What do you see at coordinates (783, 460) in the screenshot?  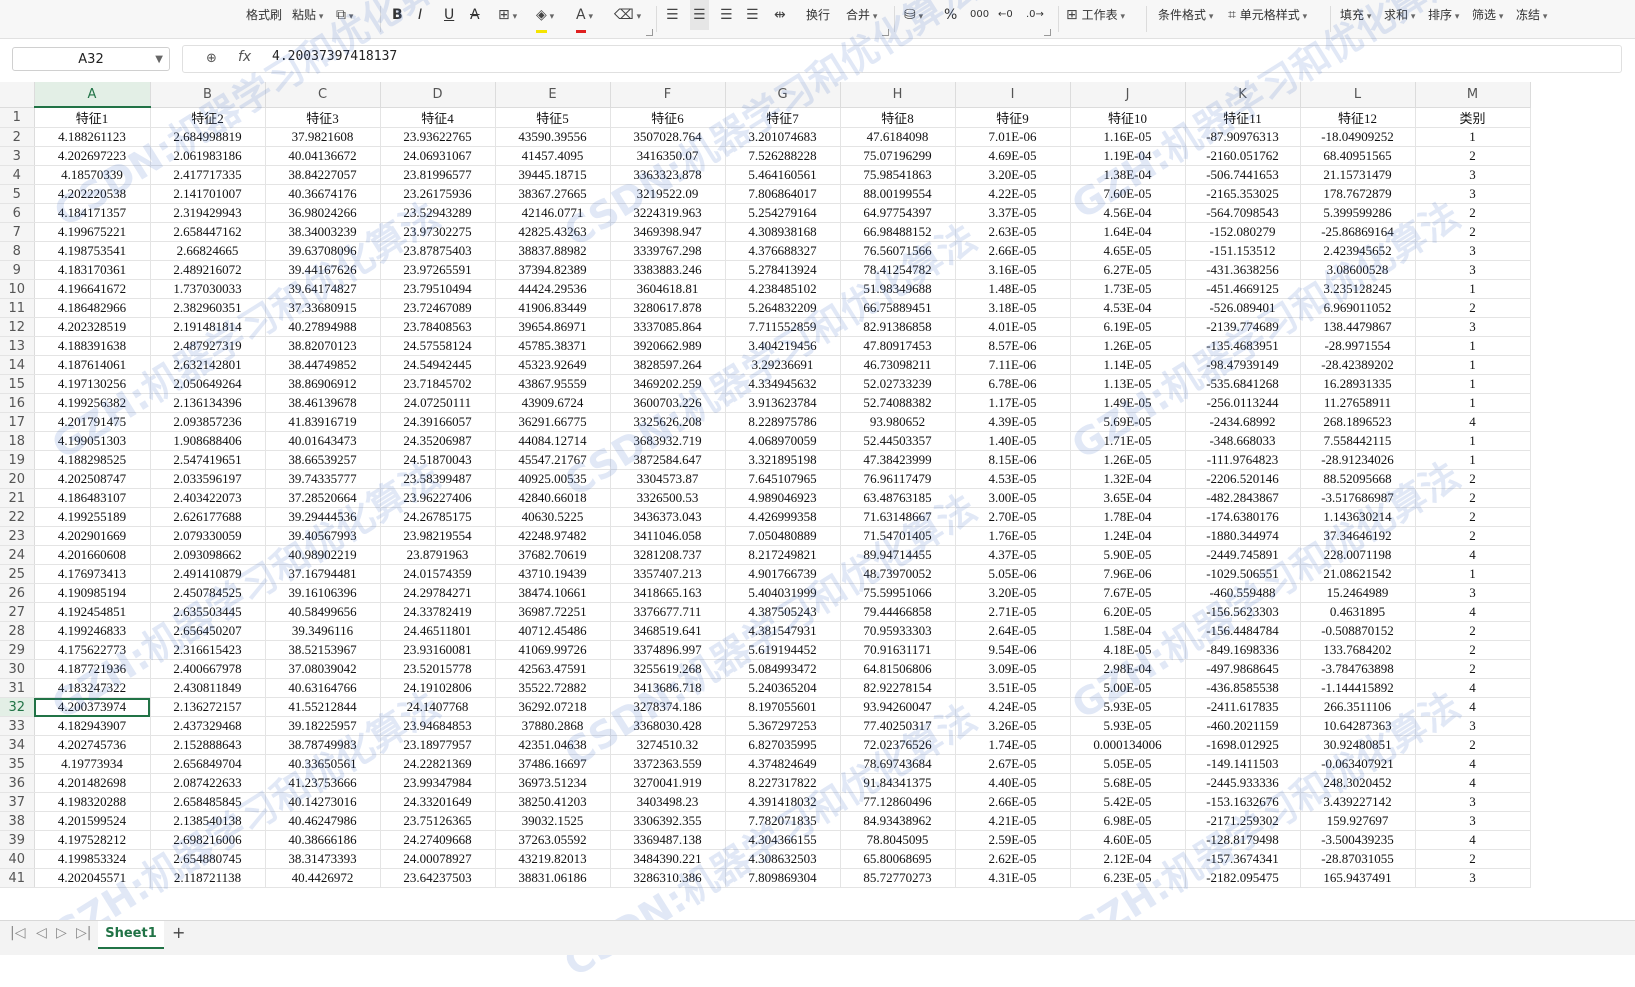 I see `table-cell: 3.321895198` at bounding box center [783, 460].